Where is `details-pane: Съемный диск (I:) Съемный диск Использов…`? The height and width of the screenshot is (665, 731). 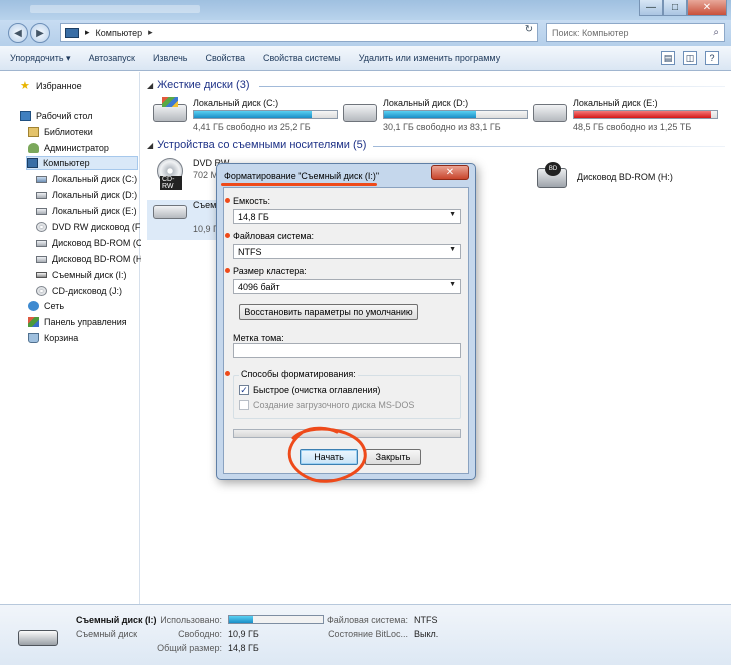 details-pane: Съемный диск (I:) Съемный диск Использов… is located at coordinates (365, 634).